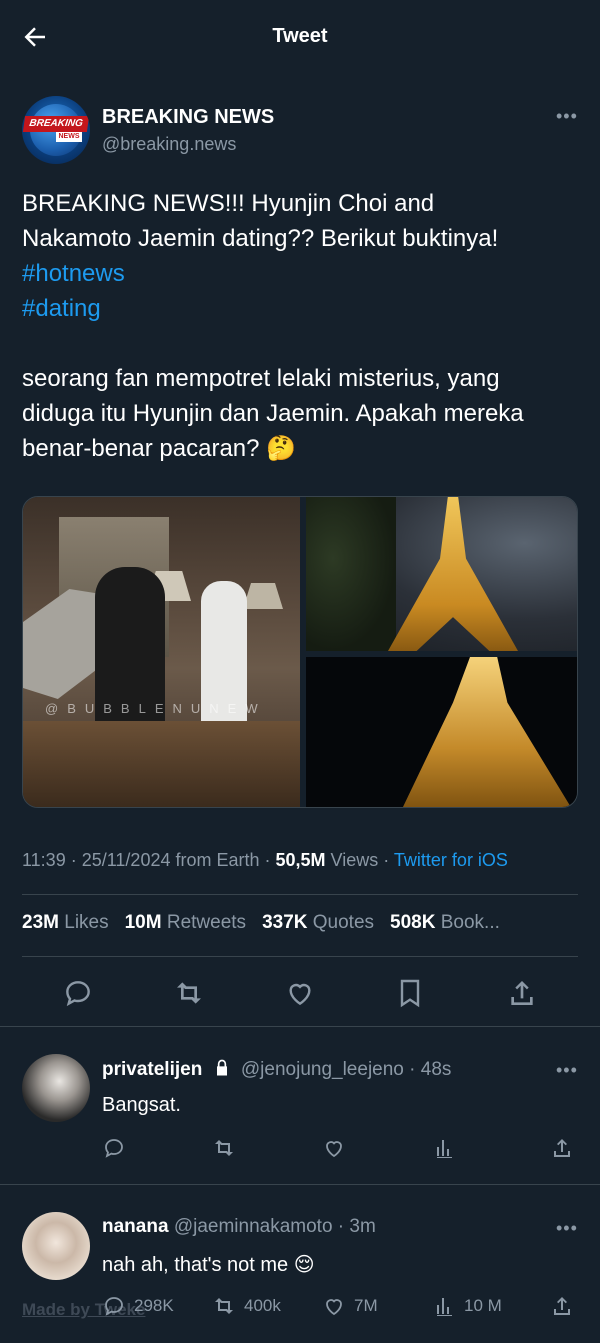 The image size is (600, 1343). What do you see at coordinates (141, 1105) in the screenshot?
I see `reply-text: Bangsat.` at bounding box center [141, 1105].